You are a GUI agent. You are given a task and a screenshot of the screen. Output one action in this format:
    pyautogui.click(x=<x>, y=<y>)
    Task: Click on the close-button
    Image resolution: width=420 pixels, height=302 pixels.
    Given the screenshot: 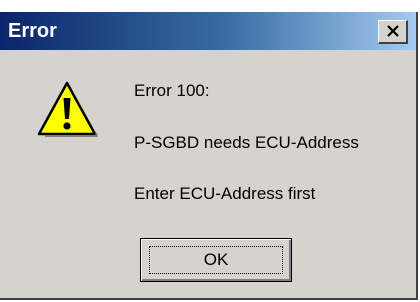 What is the action you would take?
    pyautogui.click(x=393, y=32)
    